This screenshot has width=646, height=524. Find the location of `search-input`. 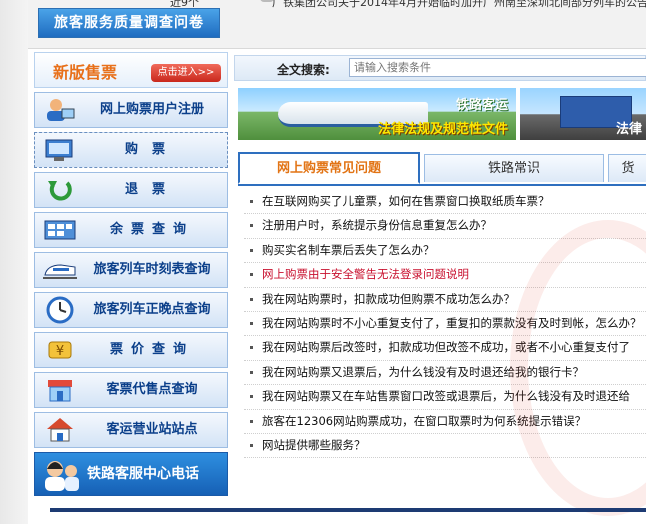

search-input is located at coordinates (497, 67).